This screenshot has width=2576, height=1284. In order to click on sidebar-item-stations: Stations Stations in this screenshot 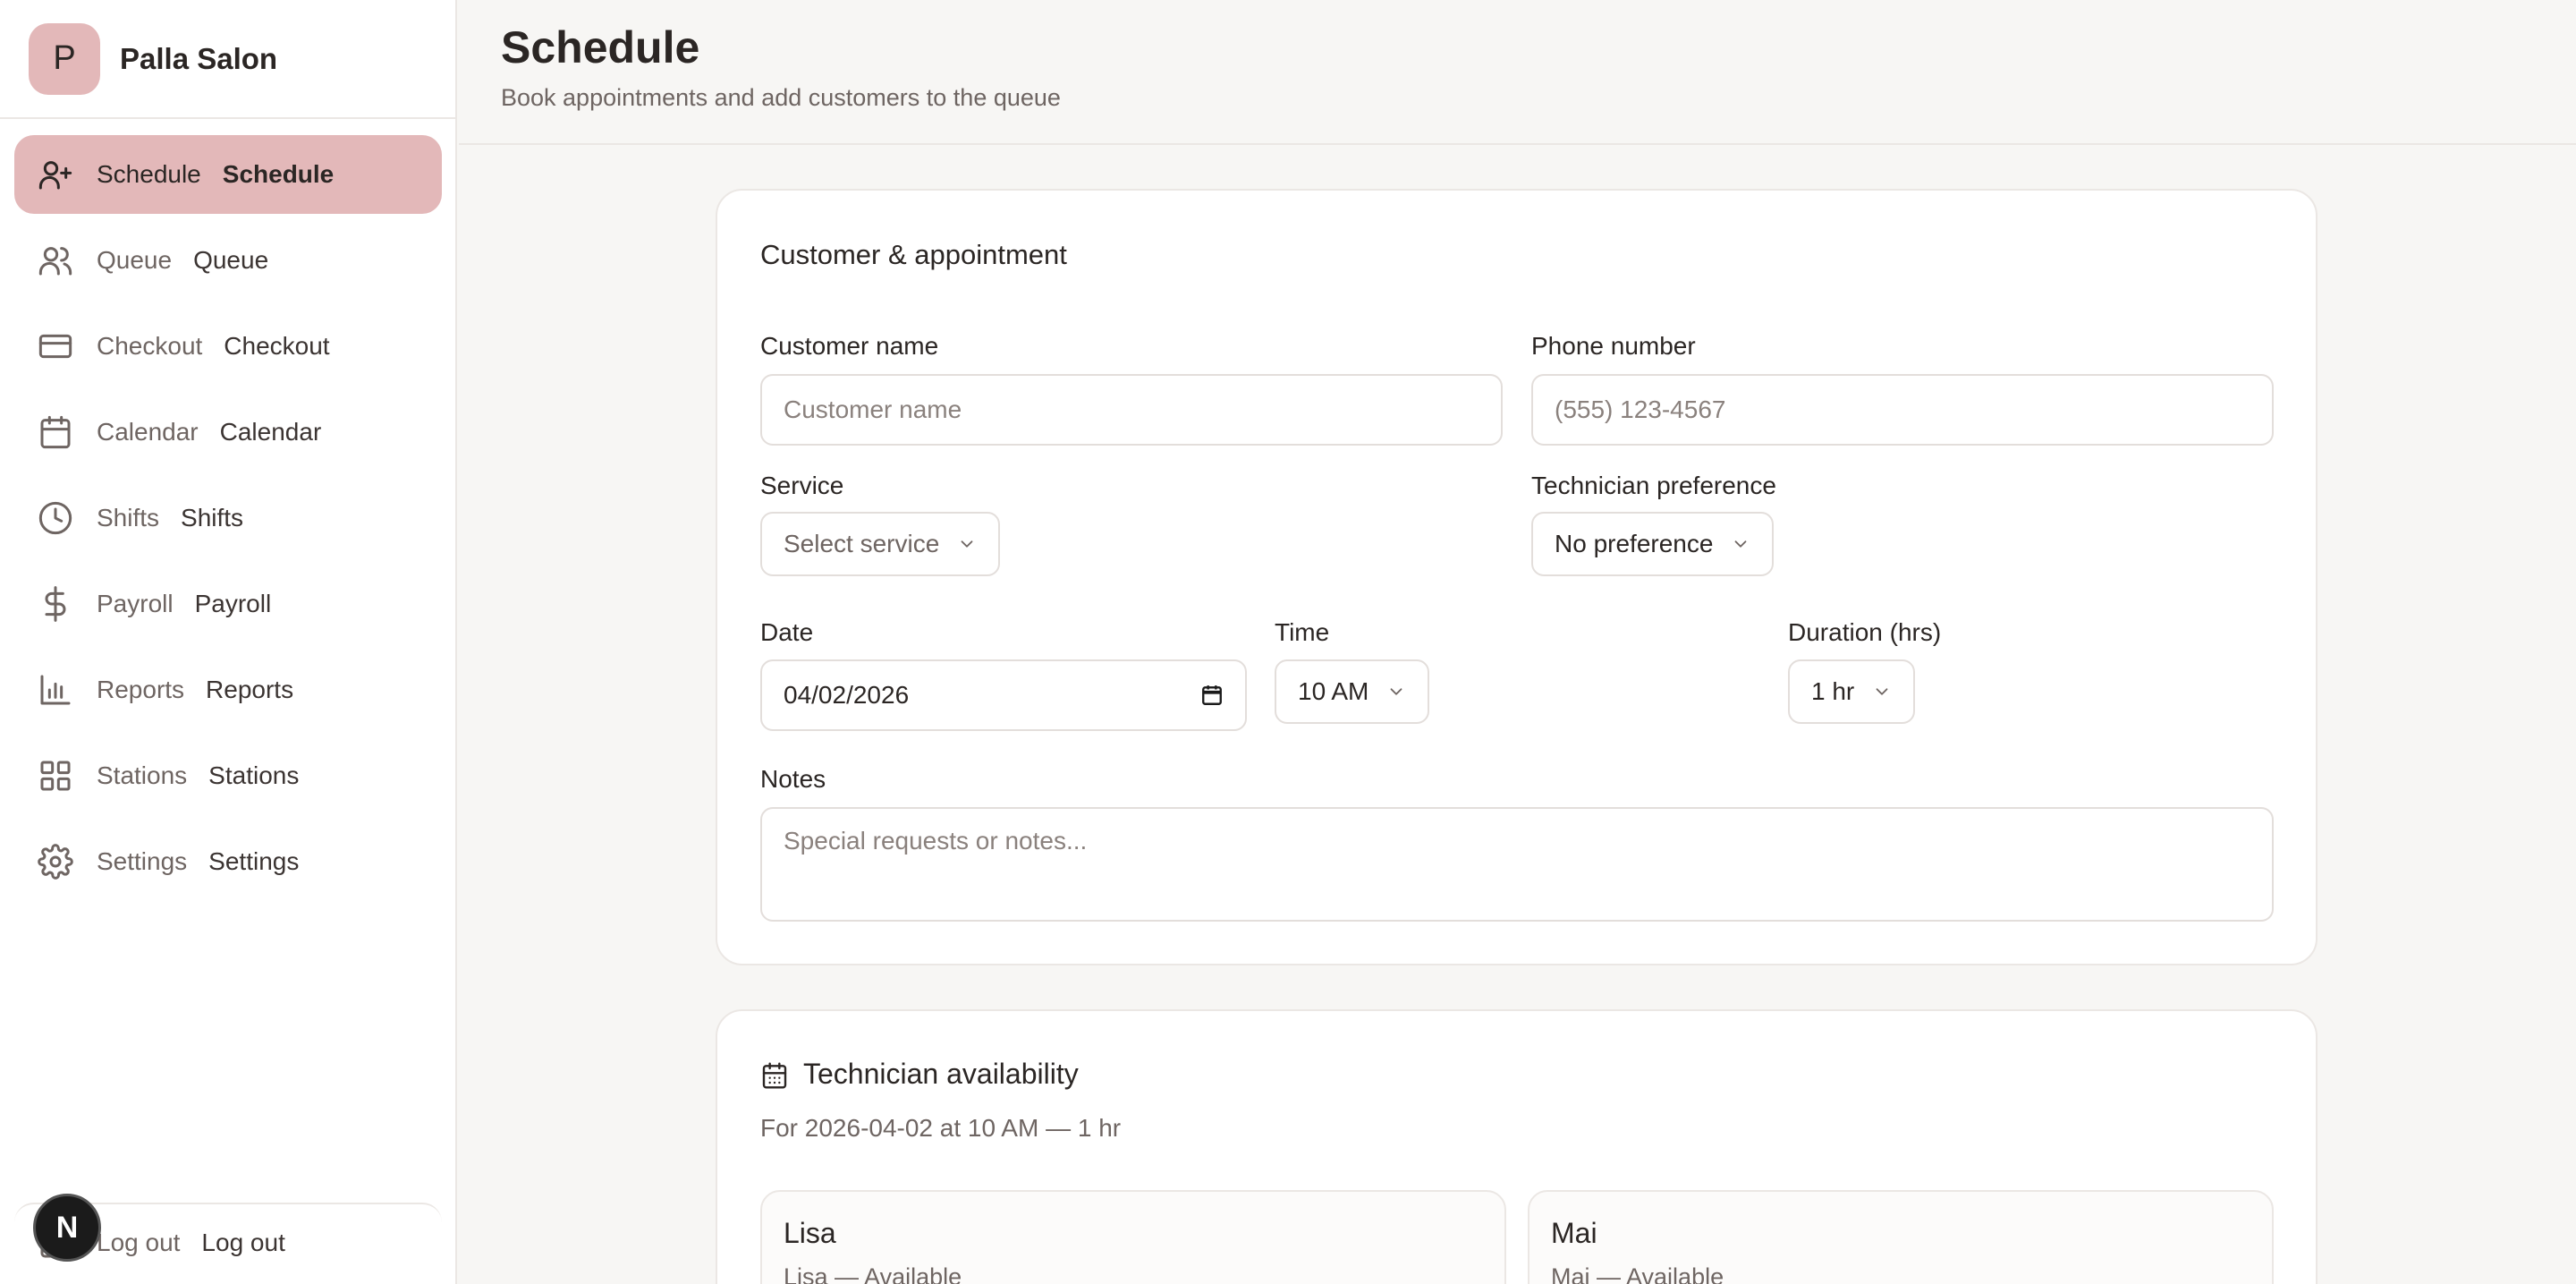, I will do `click(228, 775)`.